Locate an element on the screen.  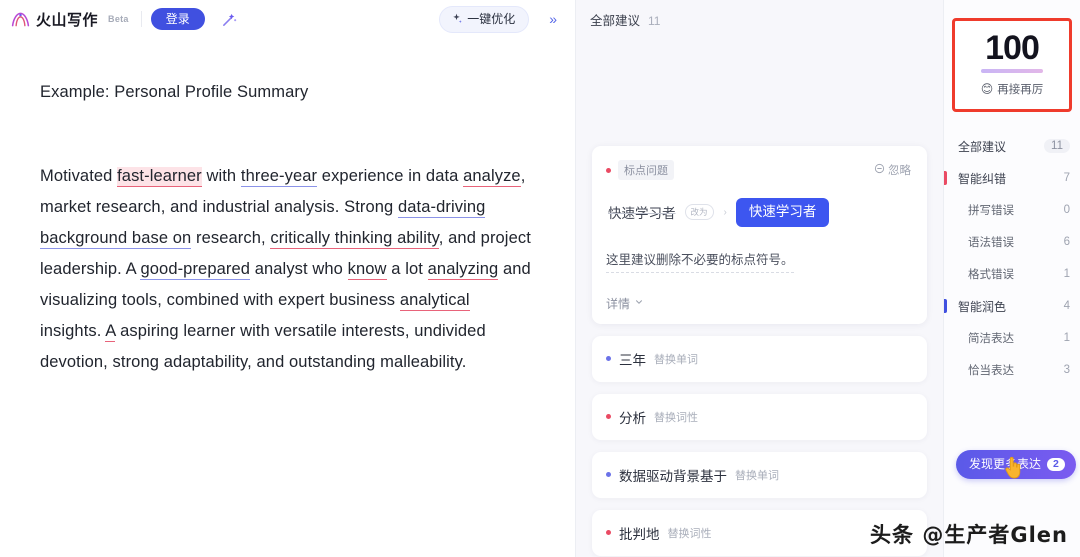
suggestions-header-label: 全部建议 is located at coordinates (615, 21).